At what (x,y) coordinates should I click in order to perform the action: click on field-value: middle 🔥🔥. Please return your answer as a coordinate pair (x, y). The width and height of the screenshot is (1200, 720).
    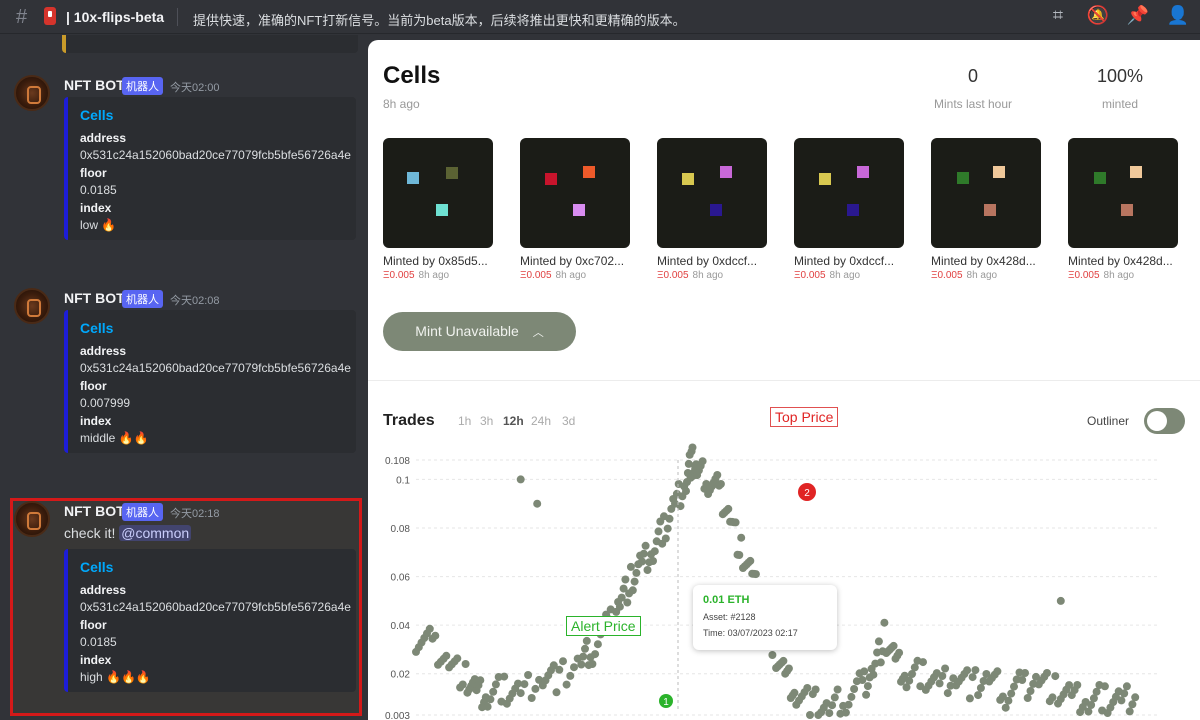
    Looking at the image, I should click on (114, 438).